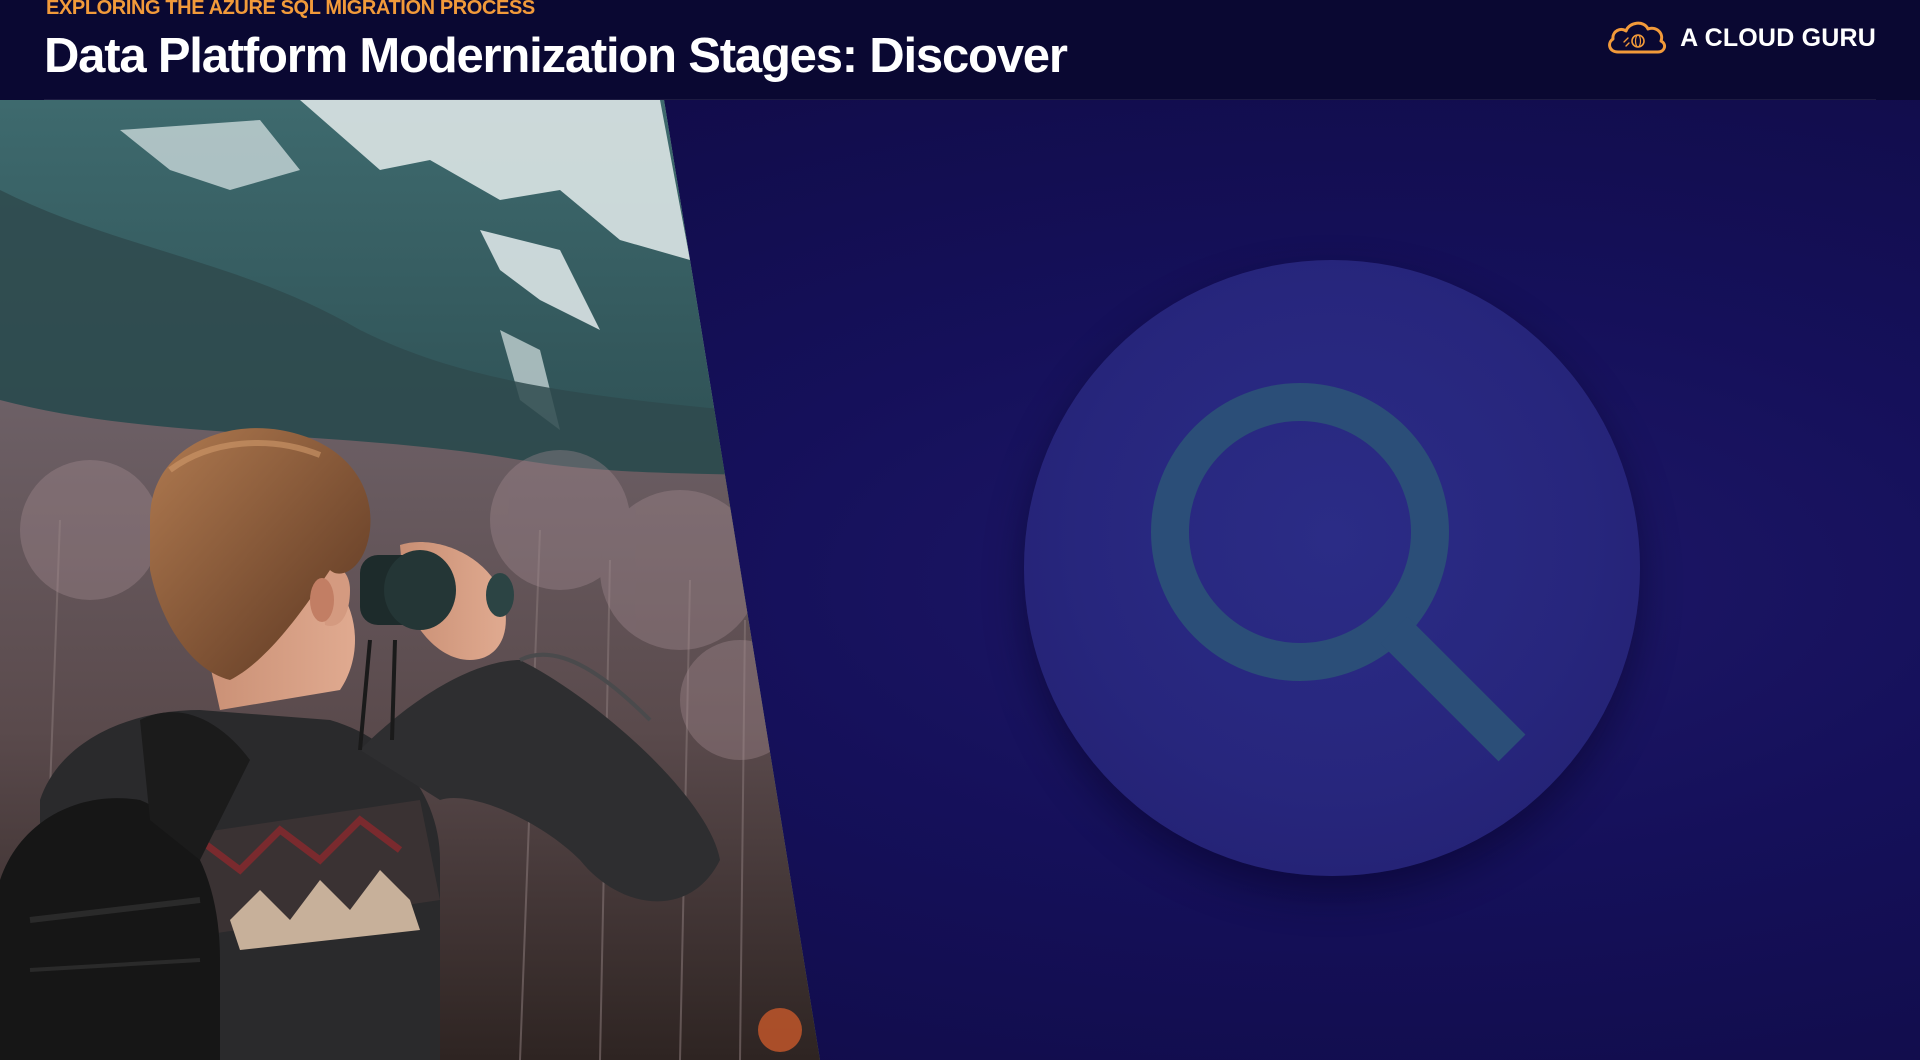 The width and height of the screenshot is (1920, 1060). What do you see at coordinates (1338, 572) in the screenshot?
I see `search-icon` at bounding box center [1338, 572].